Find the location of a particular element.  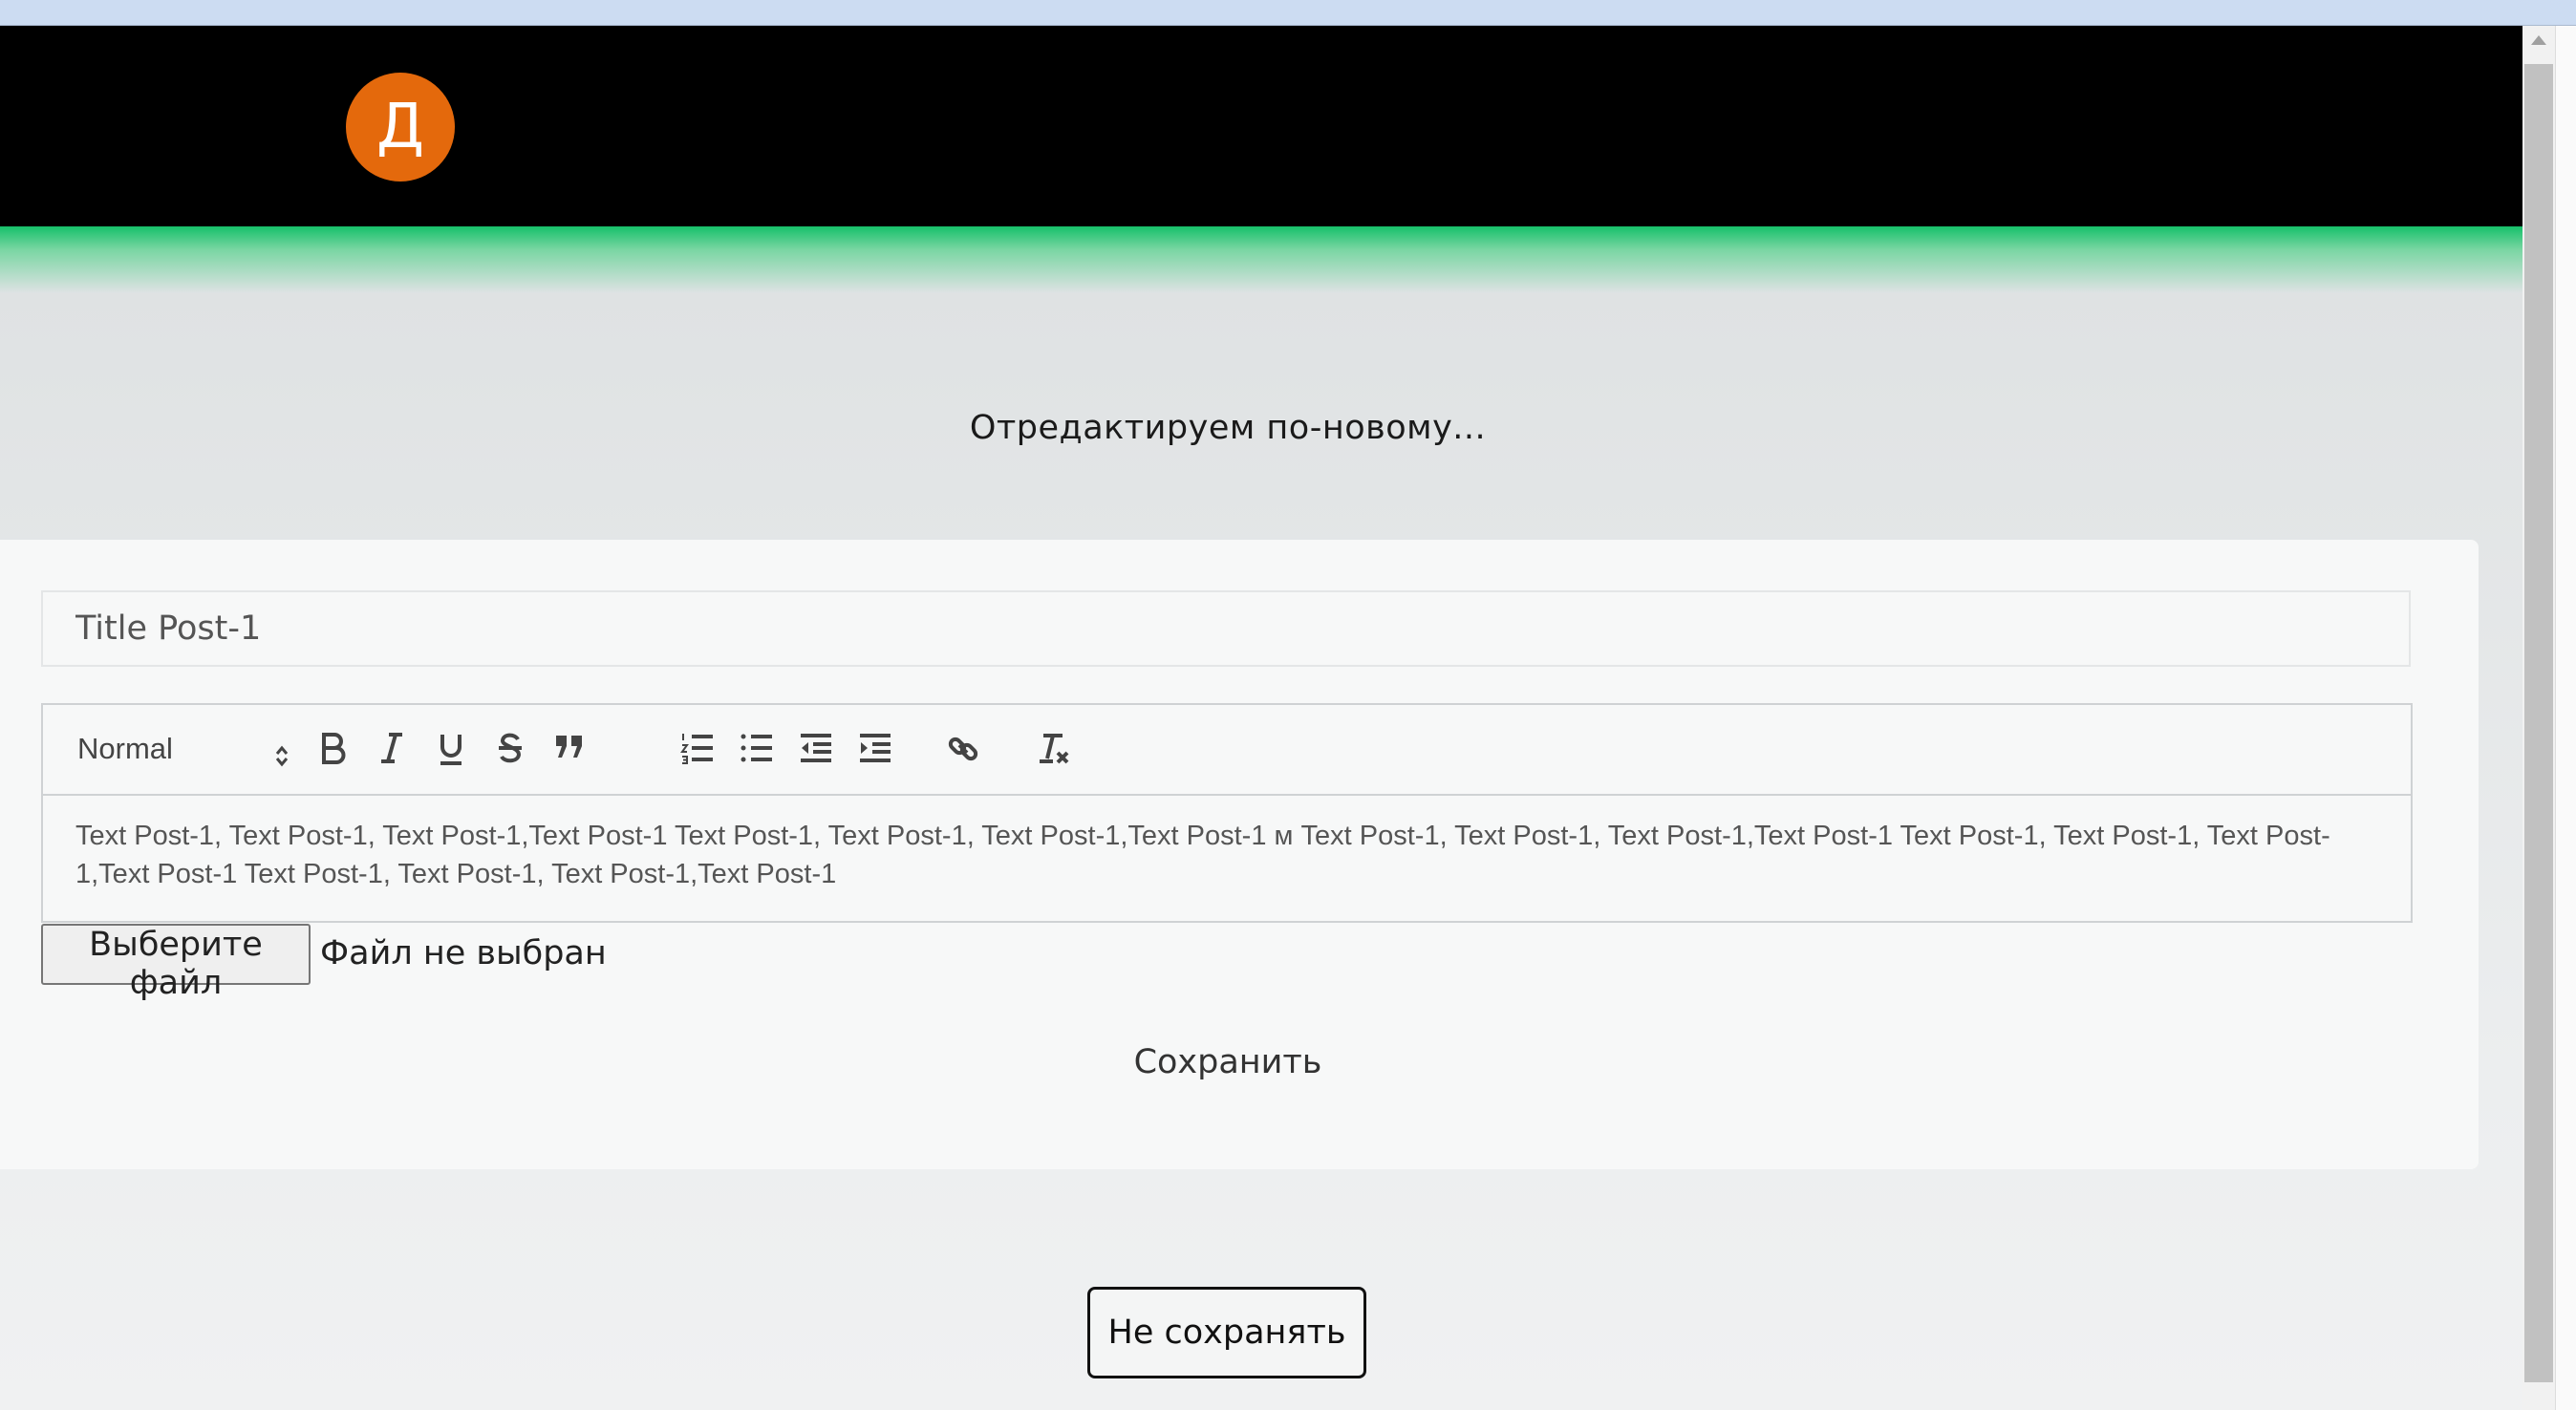

indent-icon is located at coordinates (875, 749).